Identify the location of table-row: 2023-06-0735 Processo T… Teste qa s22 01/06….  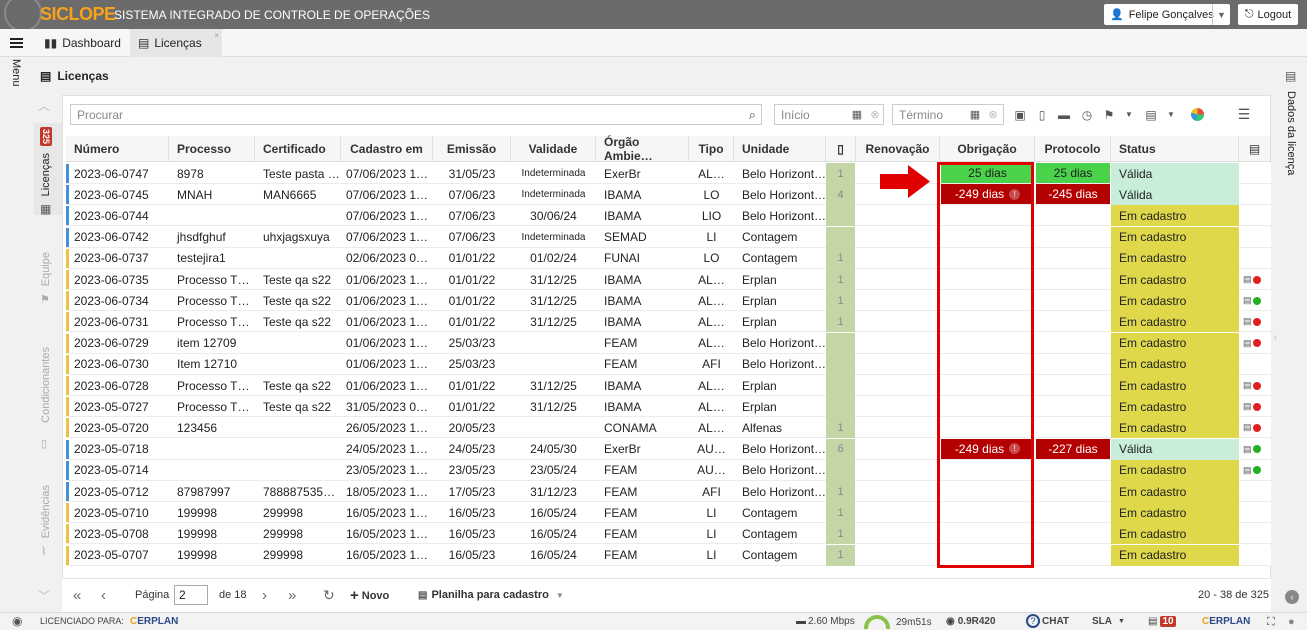
(668, 279).